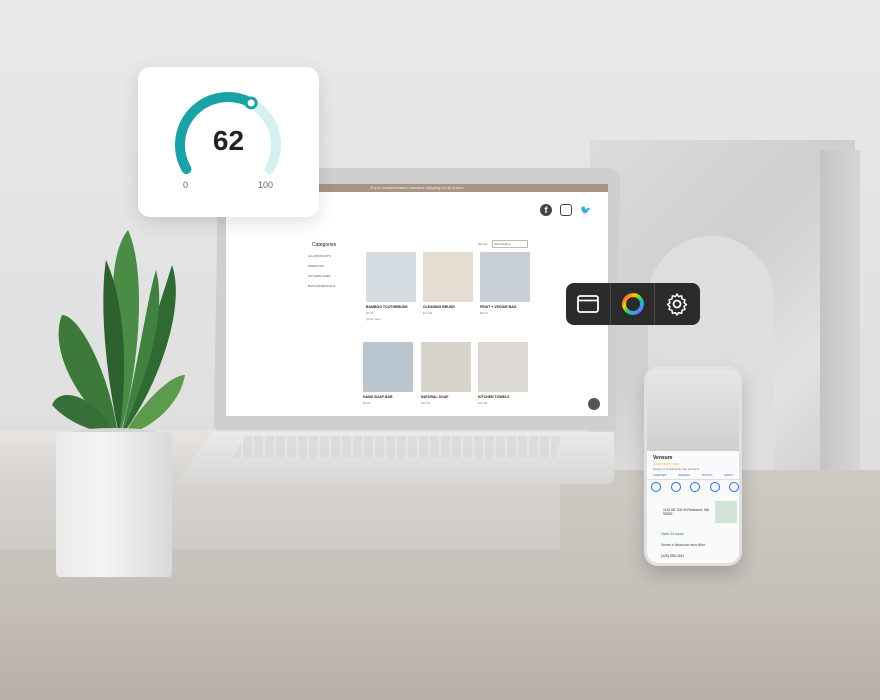 Image resolution: width=880 pixels, height=700 pixels. What do you see at coordinates (686, 512) in the screenshot?
I see `business-address: 1115 NE 200 St Redmond, WA 98053` at bounding box center [686, 512].